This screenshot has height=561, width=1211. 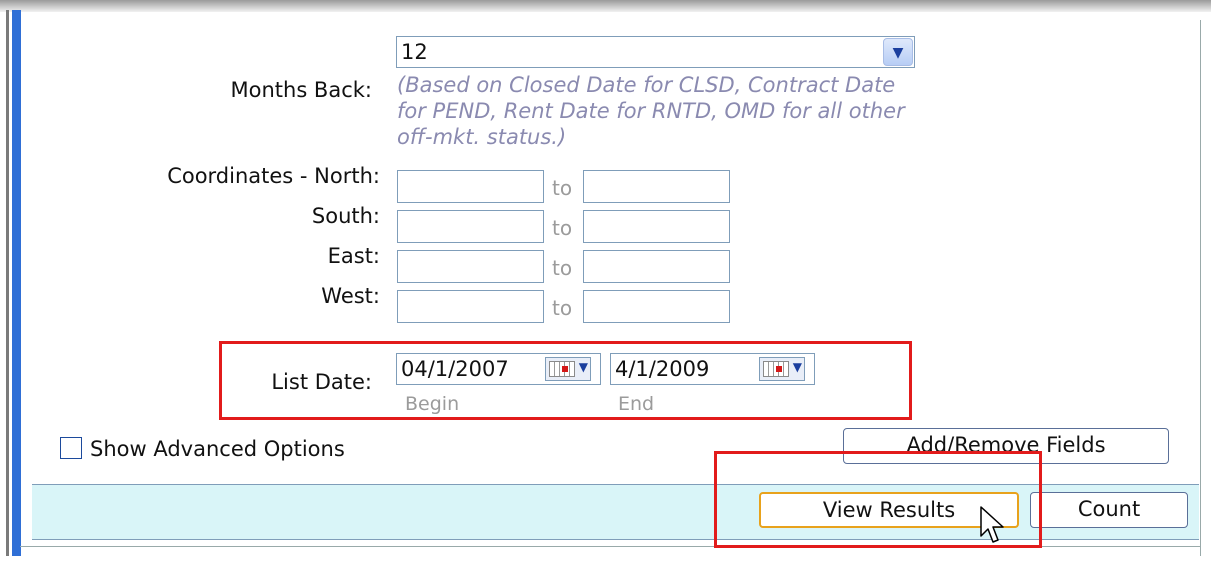 I want to click on list-date-begin-field: 04/1/2007 ▼, so click(x=498, y=369).